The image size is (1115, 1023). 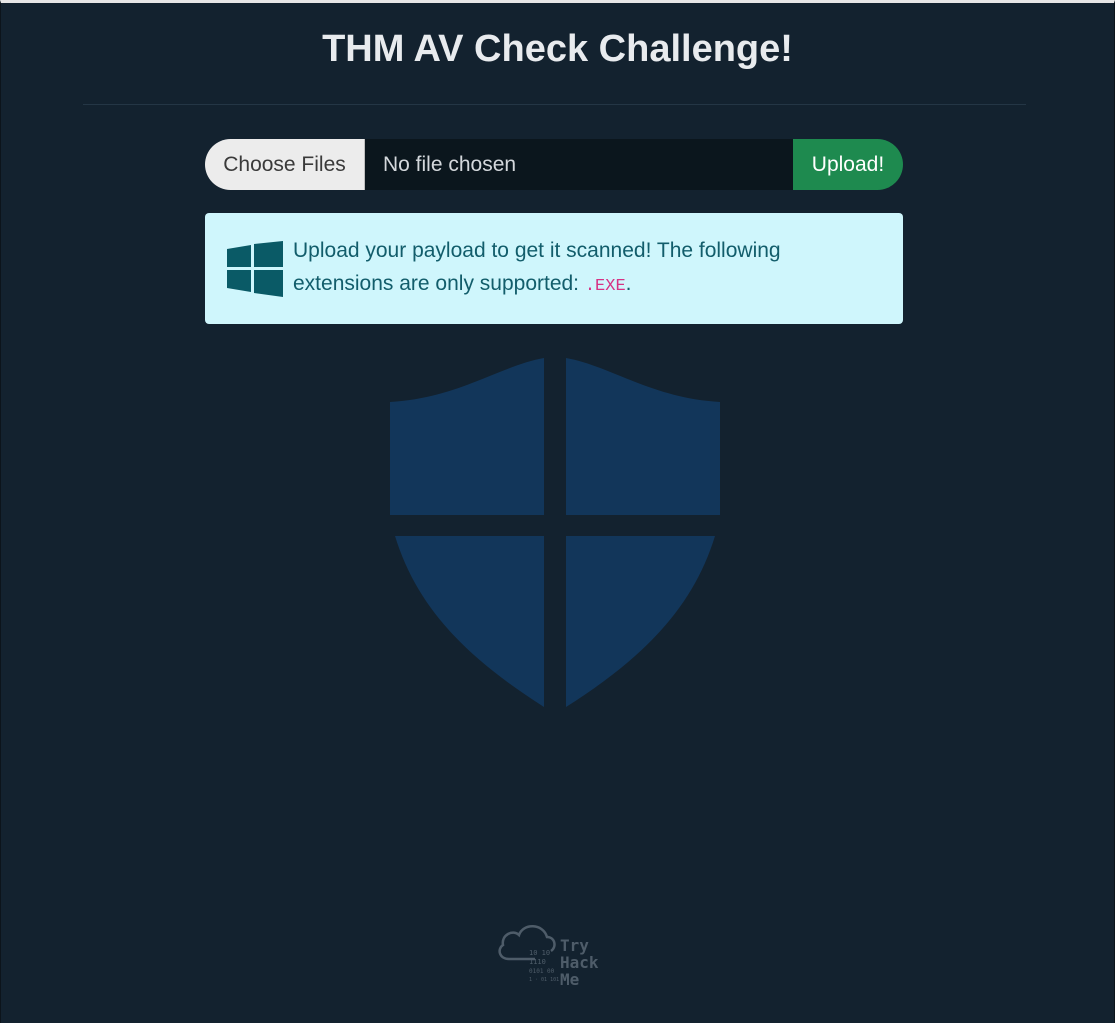 What do you see at coordinates (579, 164) in the screenshot?
I see `file-status-label: No file chosen` at bounding box center [579, 164].